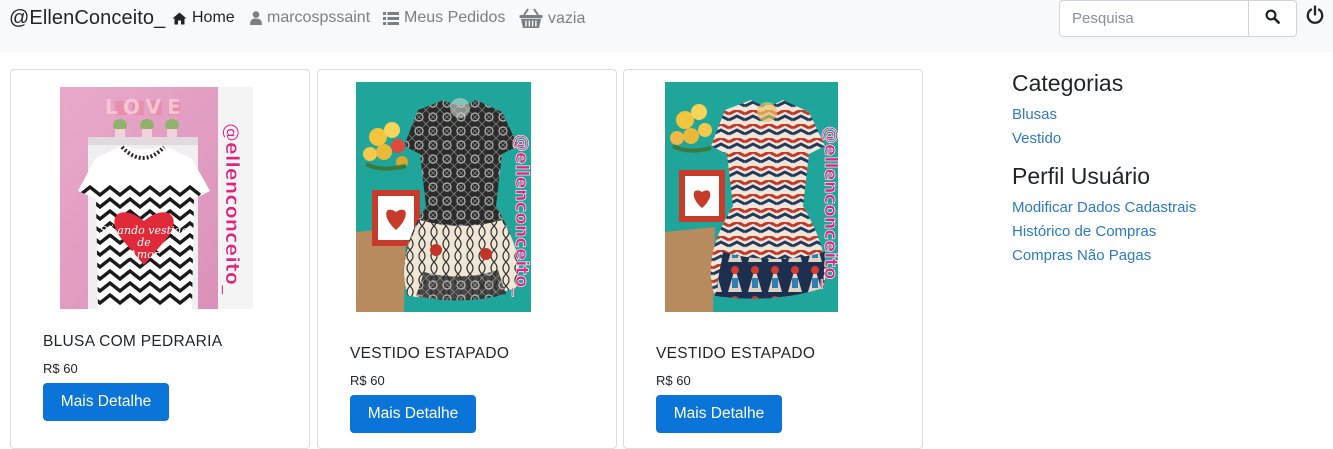 The height and width of the screenshot is (449, 1333). I want to click on search-icon, so click(1272, 18).